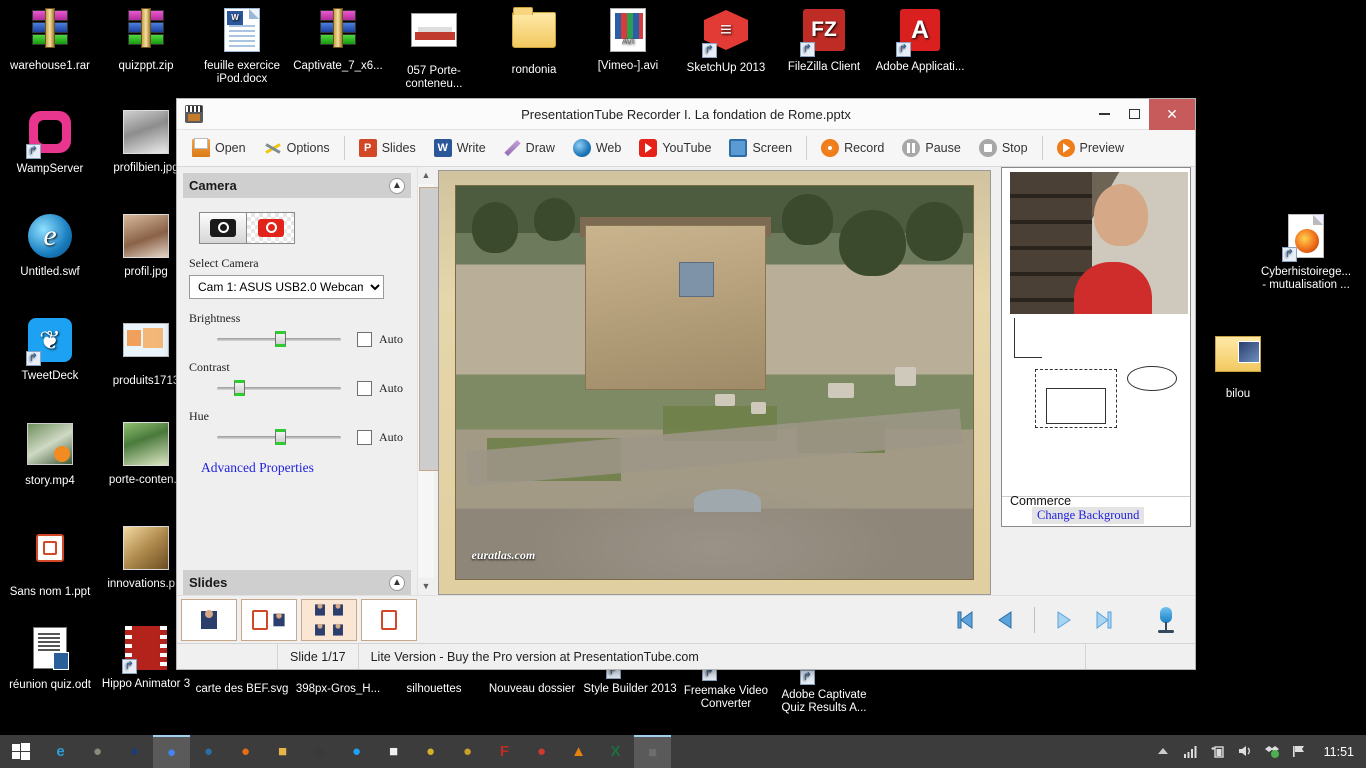 The width and height of the screenshot is (1366, 768). Describe the element at coordinates (271, 228) in the screenshot. I see `camera-record-button` at that location.